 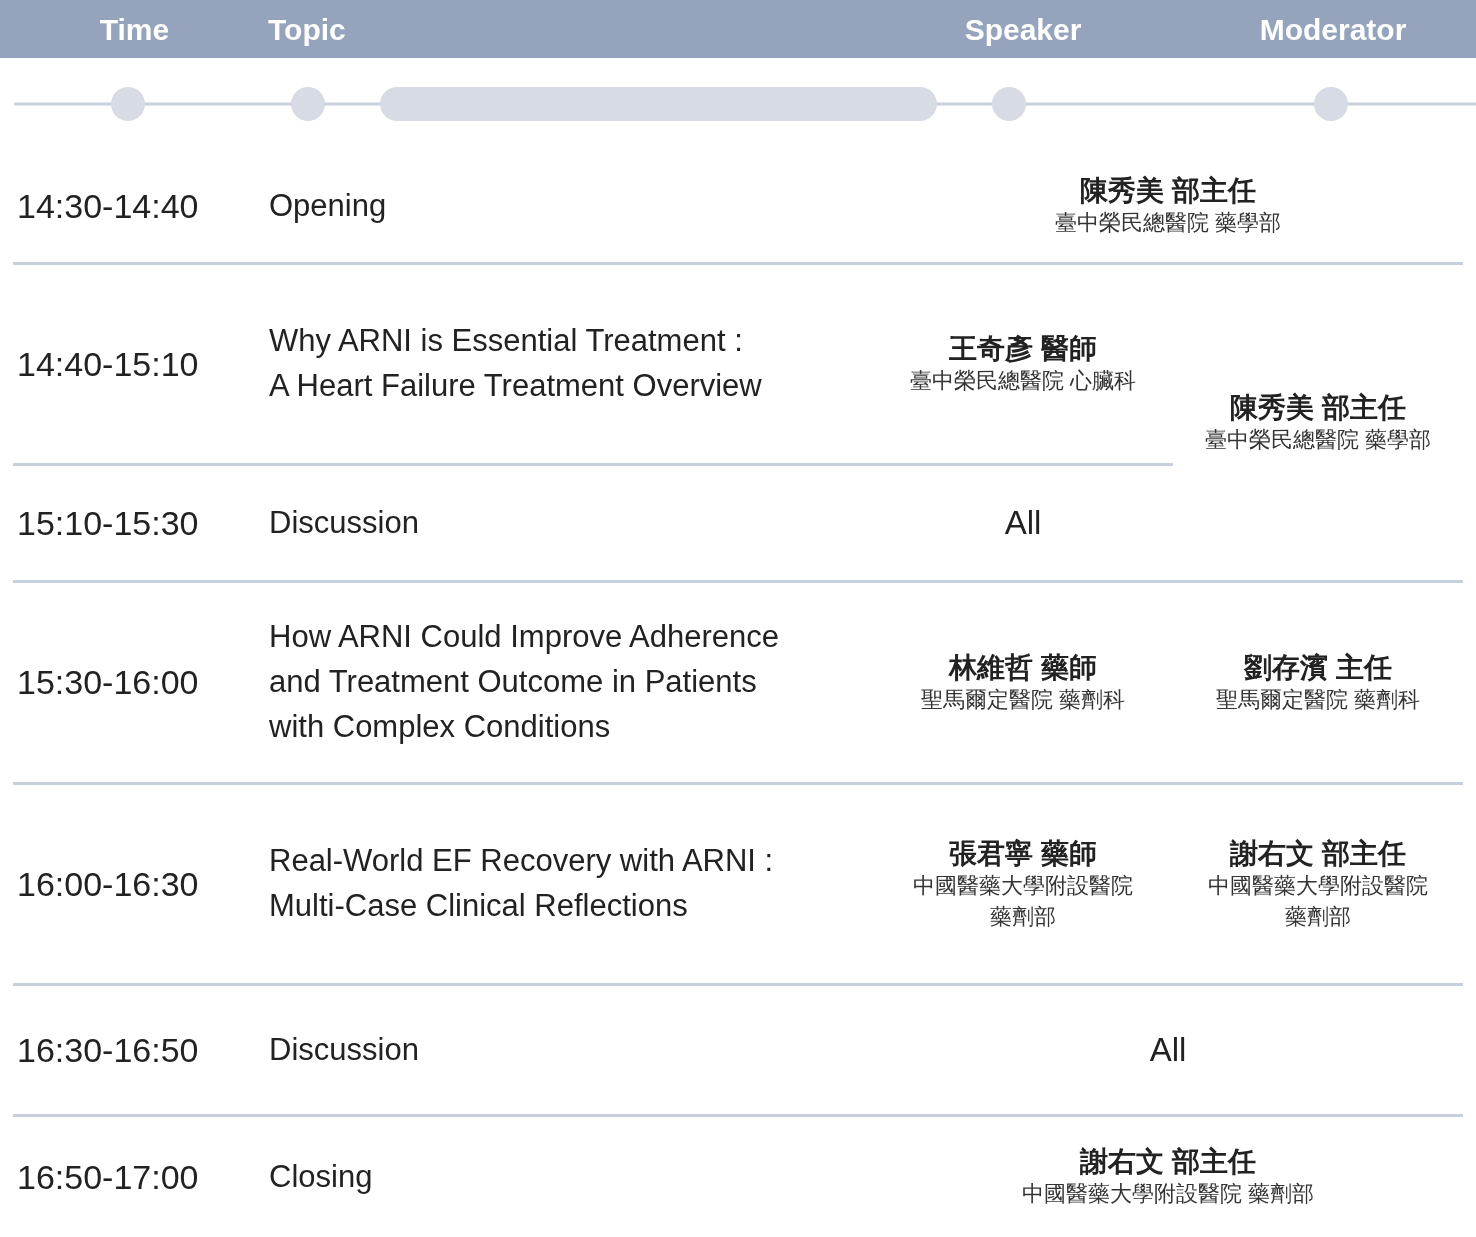 I want to click on affiliation: 臺中榮民總醫院 心臟科, so click(x=1023, y=381).